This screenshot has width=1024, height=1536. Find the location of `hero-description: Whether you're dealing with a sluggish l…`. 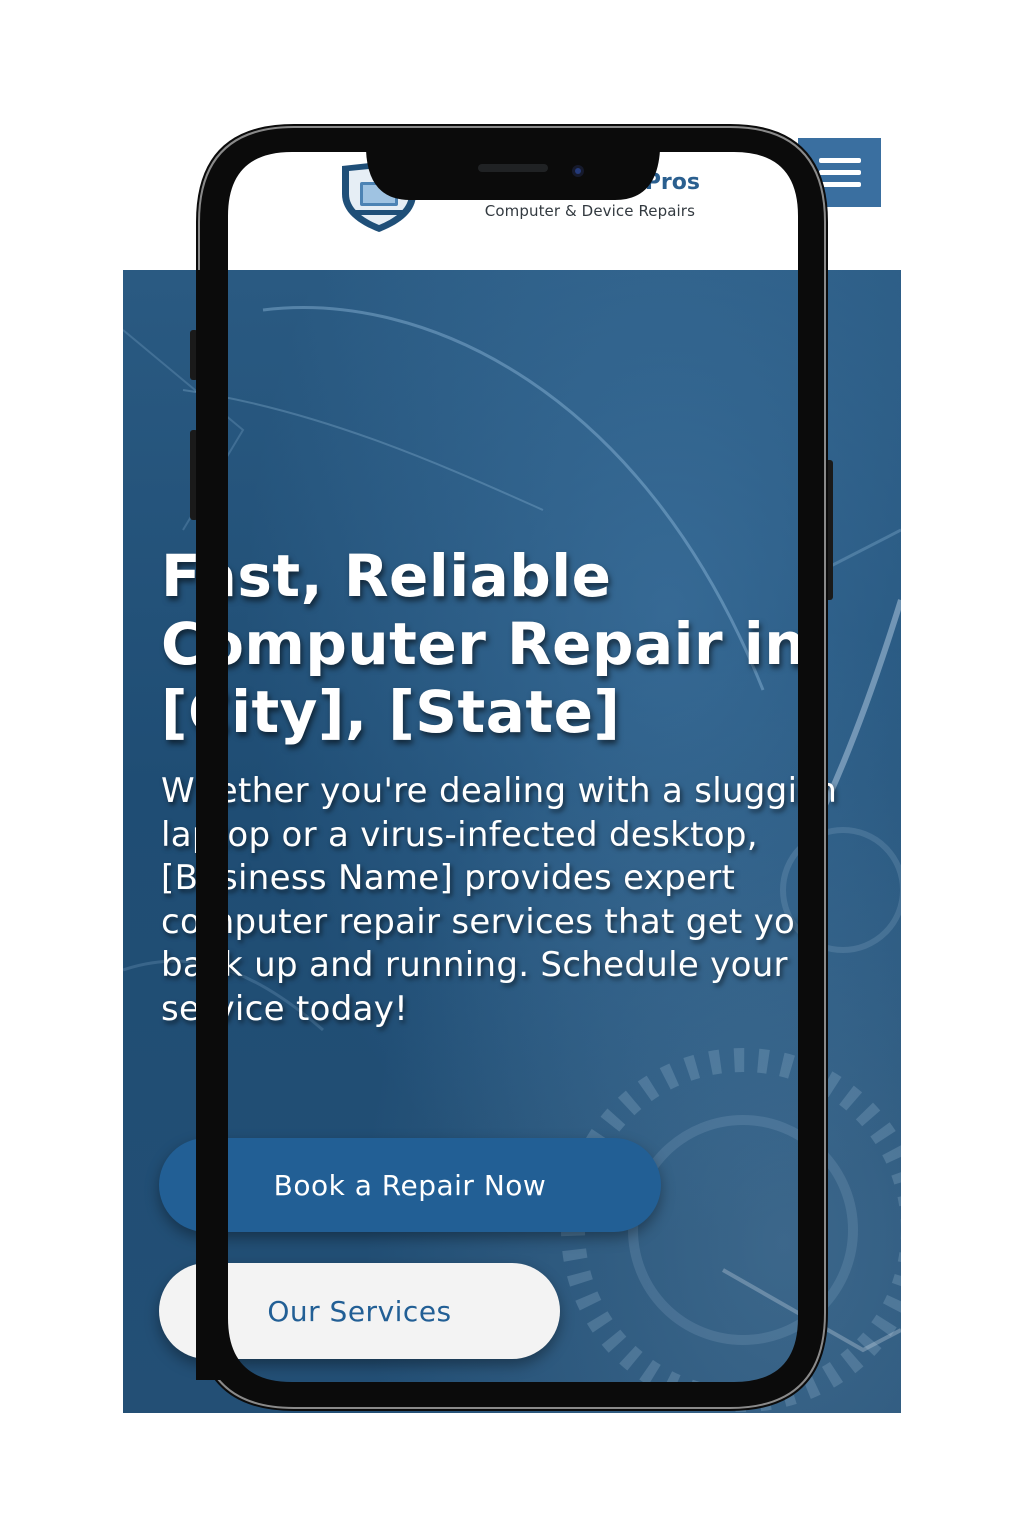

hero-description: Whether you're dealing with a sluggish l… is located at coordinates (499, 900).